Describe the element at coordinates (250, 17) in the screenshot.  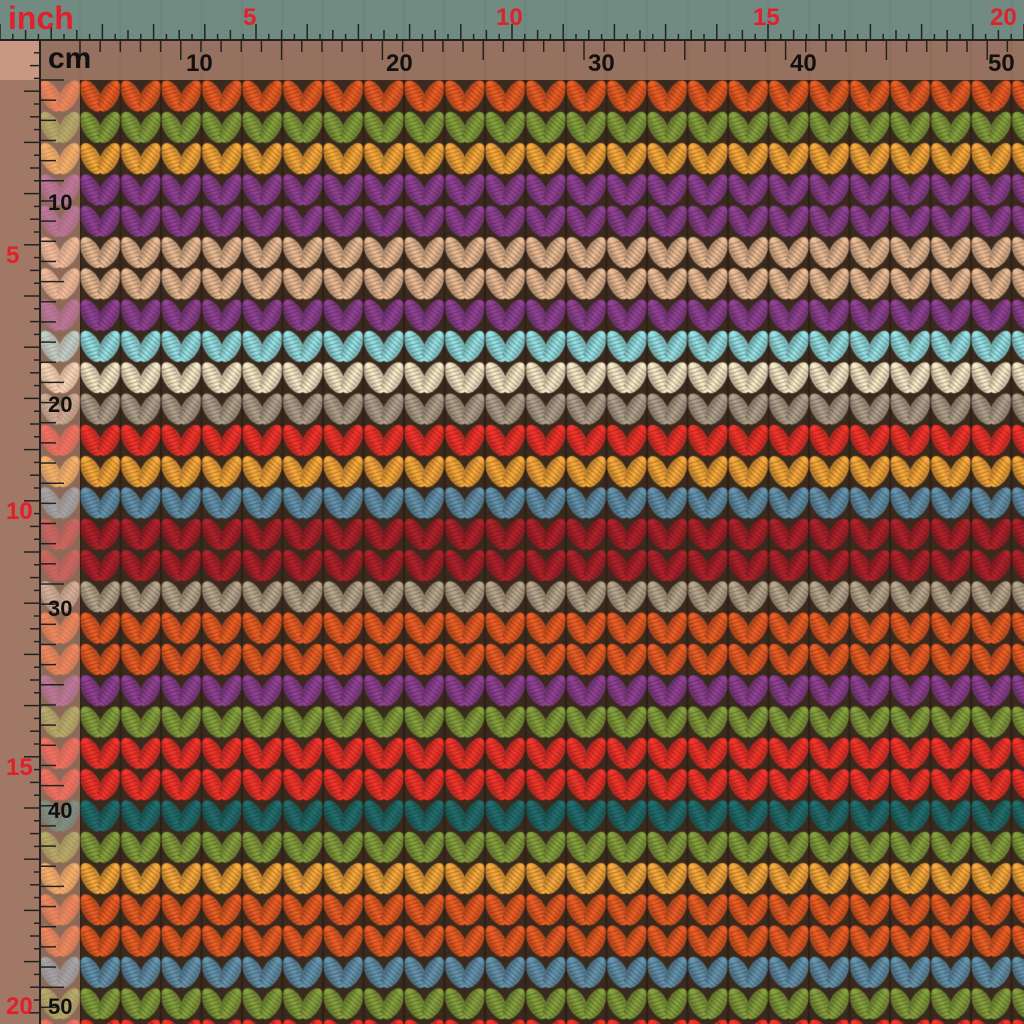
I see `inch-top-label-5: 5` at that location.